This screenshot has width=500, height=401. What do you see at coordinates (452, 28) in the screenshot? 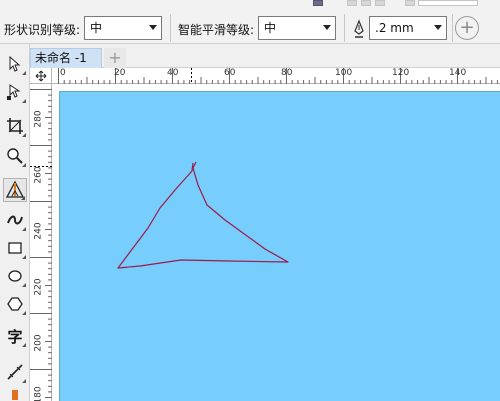
I see `separator` at bounding box center [452, 28].